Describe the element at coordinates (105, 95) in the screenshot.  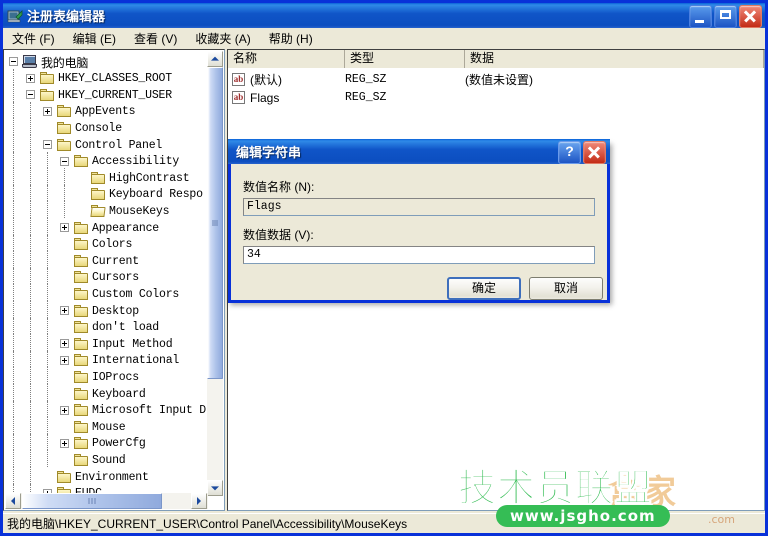
I see `tree-node: HKEY_CURRENT_USER` at that location.